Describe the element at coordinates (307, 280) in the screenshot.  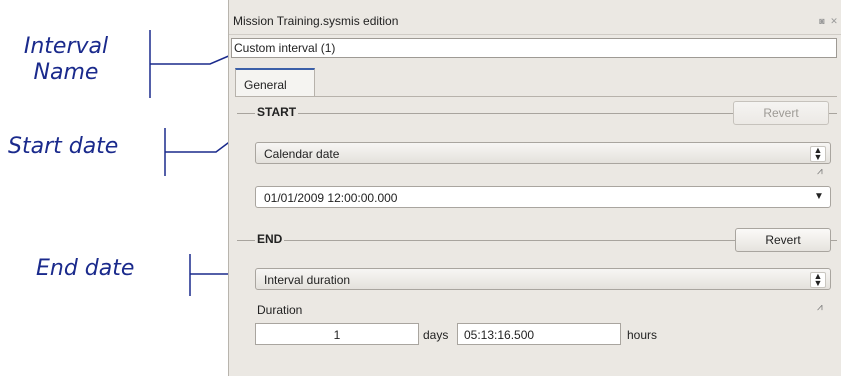
I see `end-date-type-value: Interval duration` at that location.